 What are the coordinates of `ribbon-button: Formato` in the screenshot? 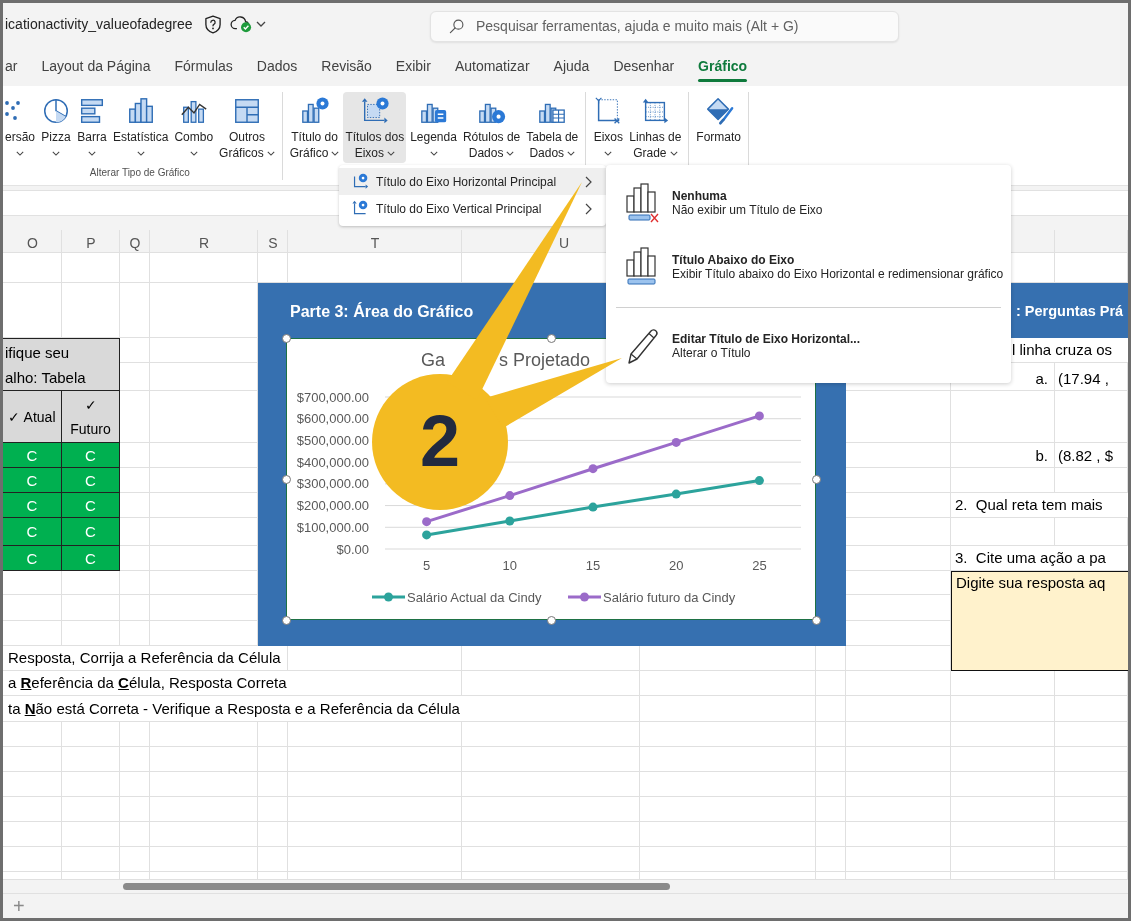 It's located at (719, 127).